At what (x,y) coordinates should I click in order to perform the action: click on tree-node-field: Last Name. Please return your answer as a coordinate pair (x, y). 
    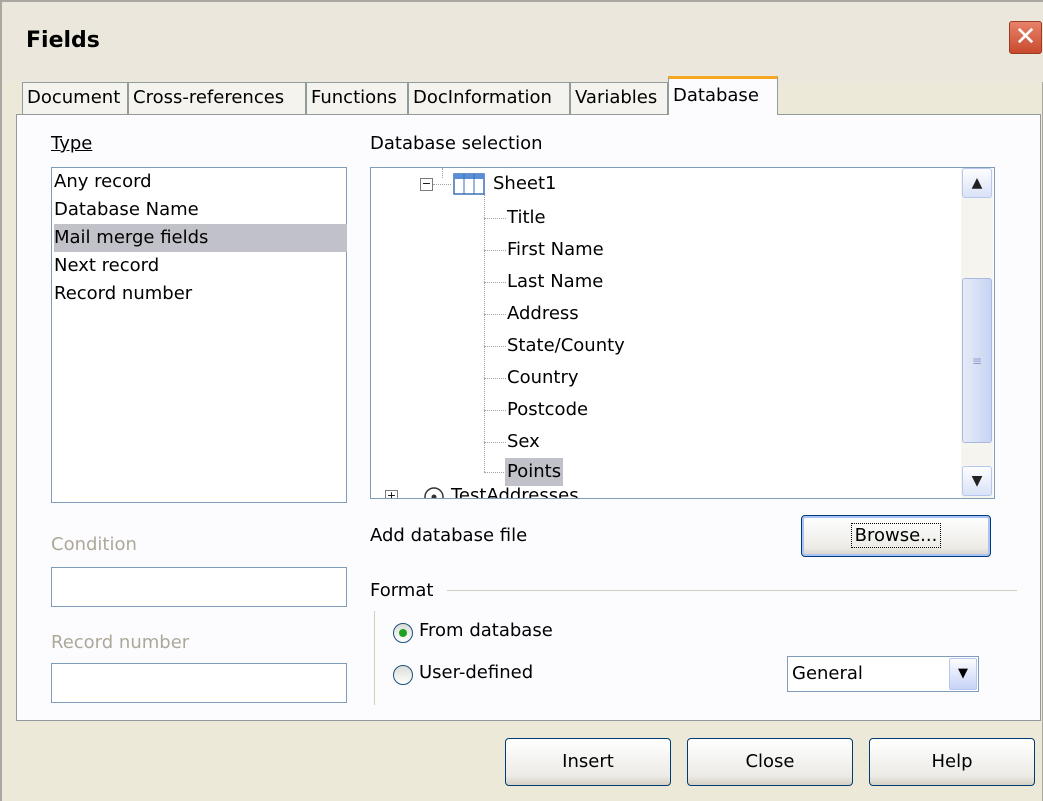
    Looking at the image, I should click on (555, 282).